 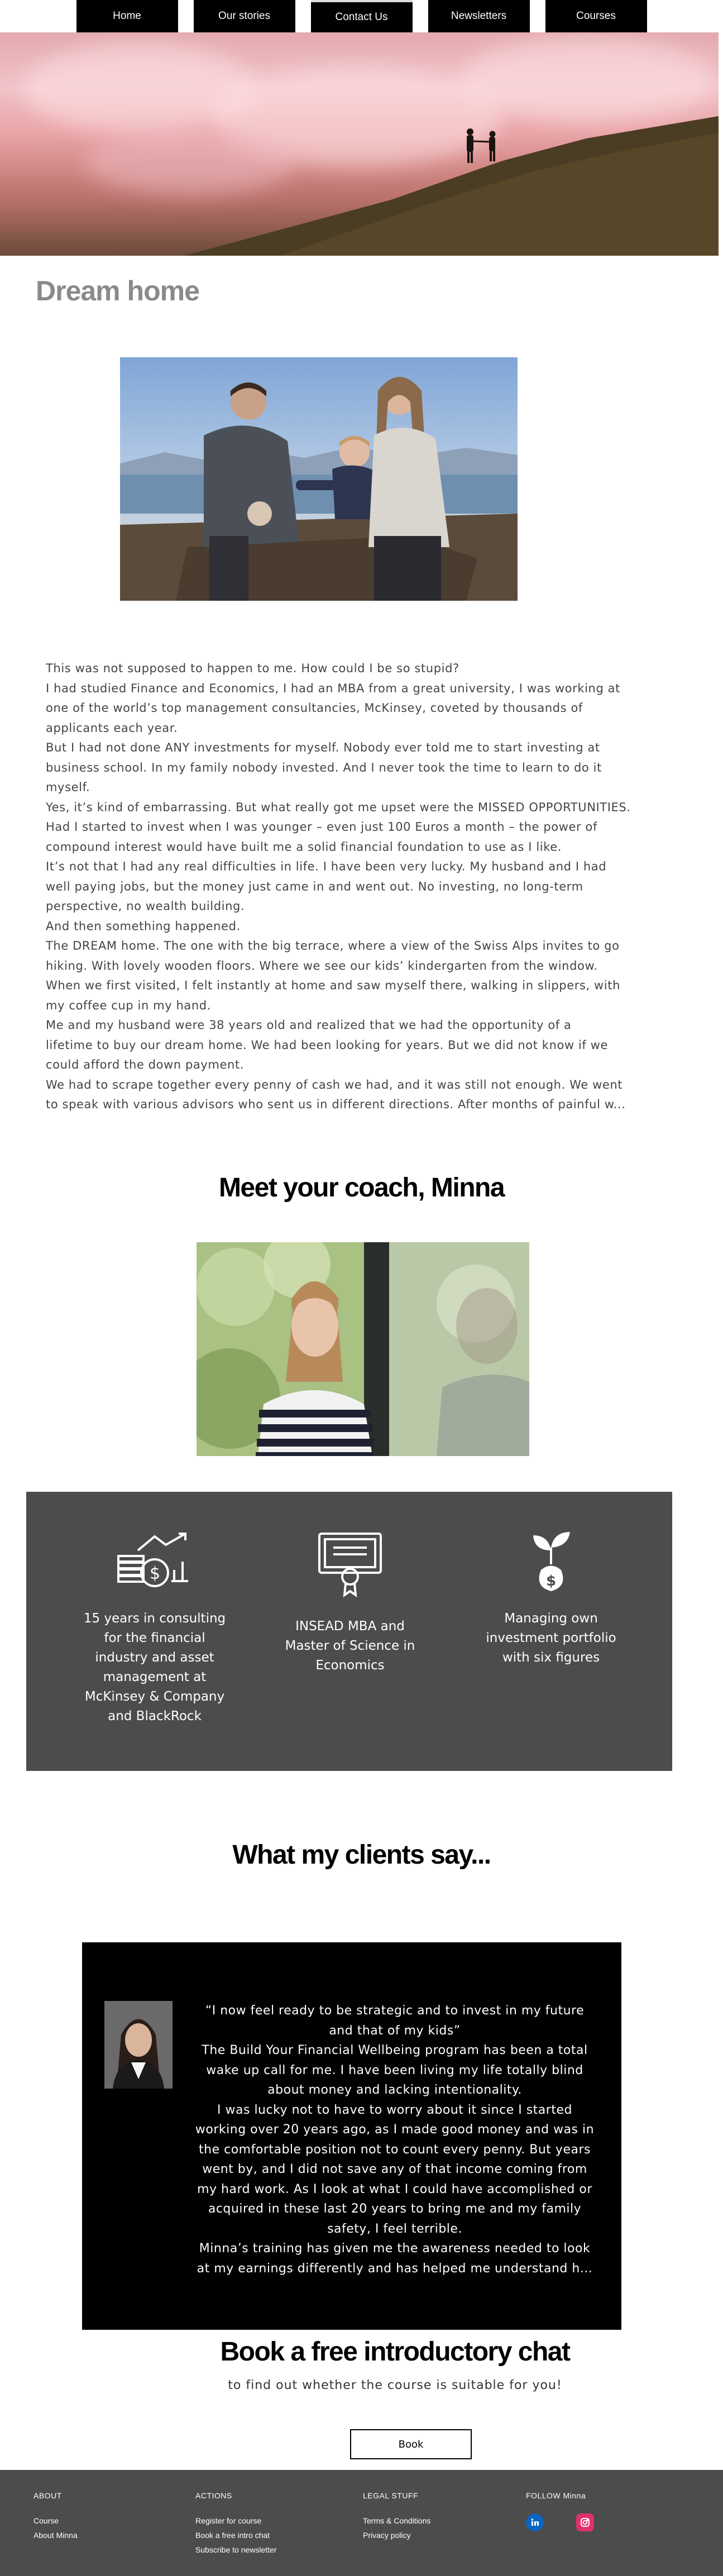 I want to click on story-line: applicants each year., so click(x=112, y=728).